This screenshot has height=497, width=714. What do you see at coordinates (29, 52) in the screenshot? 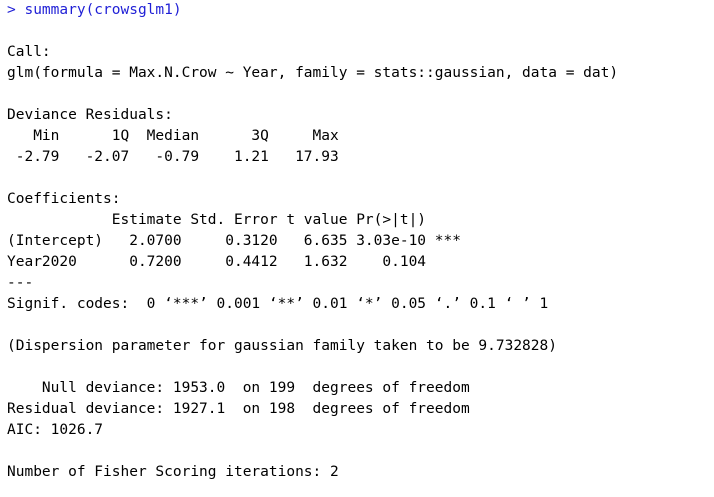
I see `output-line-call-header: Call:` at bounding box center [29, 52].